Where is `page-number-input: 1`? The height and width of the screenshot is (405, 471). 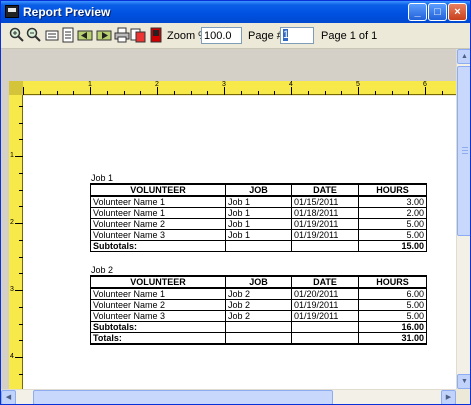
page-number-input: 1 is located at coordinates (297, 35).